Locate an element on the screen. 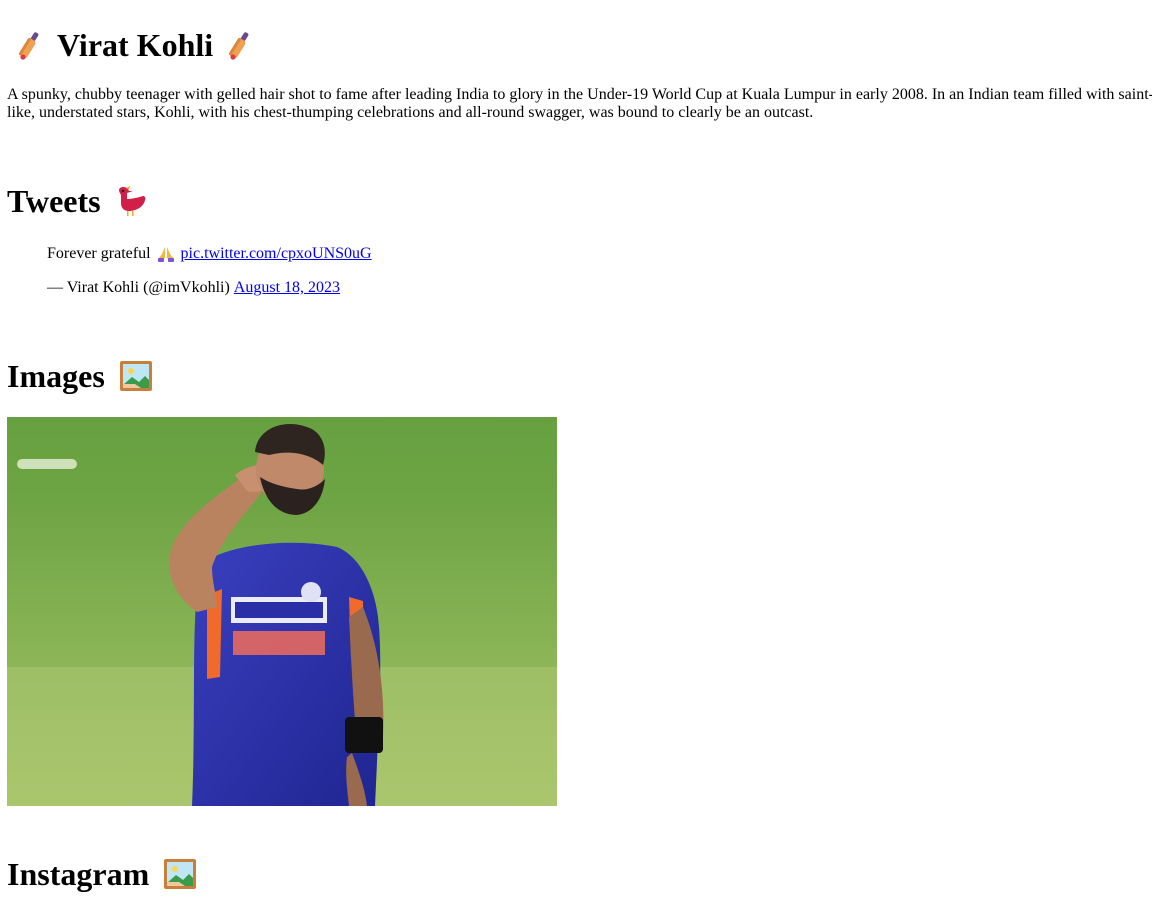  tweet-author: — Virat Kohli (@imVkohli) is located at coordinates (138, 287).